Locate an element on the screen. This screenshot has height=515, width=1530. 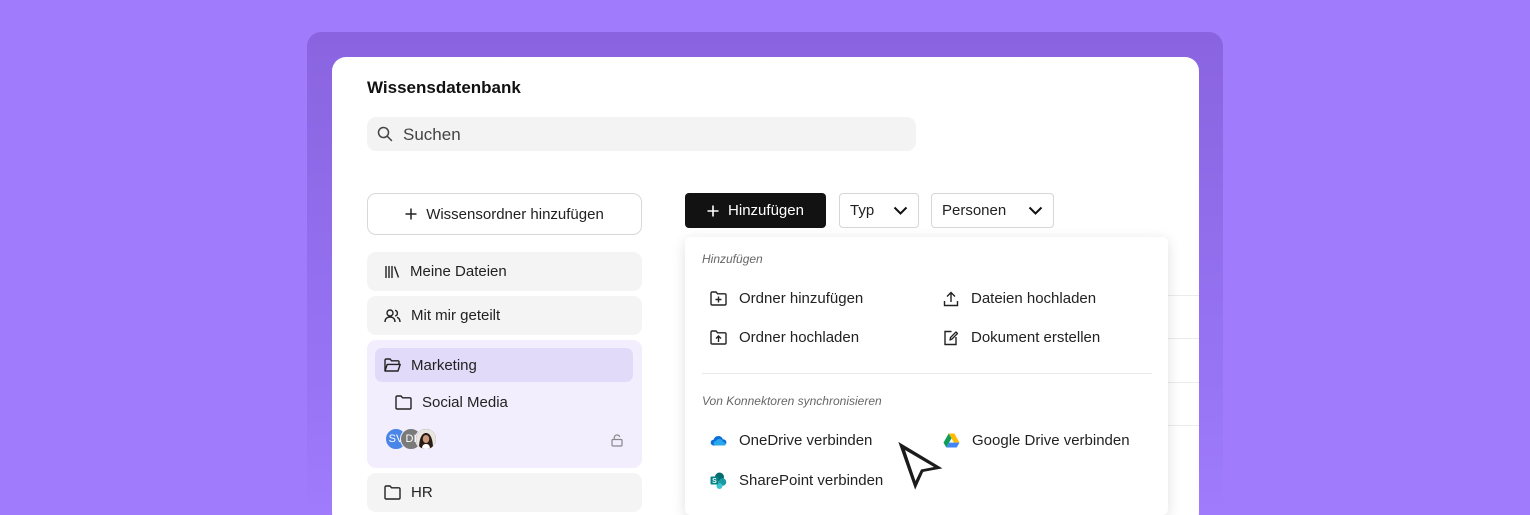
sidebar-item-social-media: Social Media is located at coordinates (451, 402).